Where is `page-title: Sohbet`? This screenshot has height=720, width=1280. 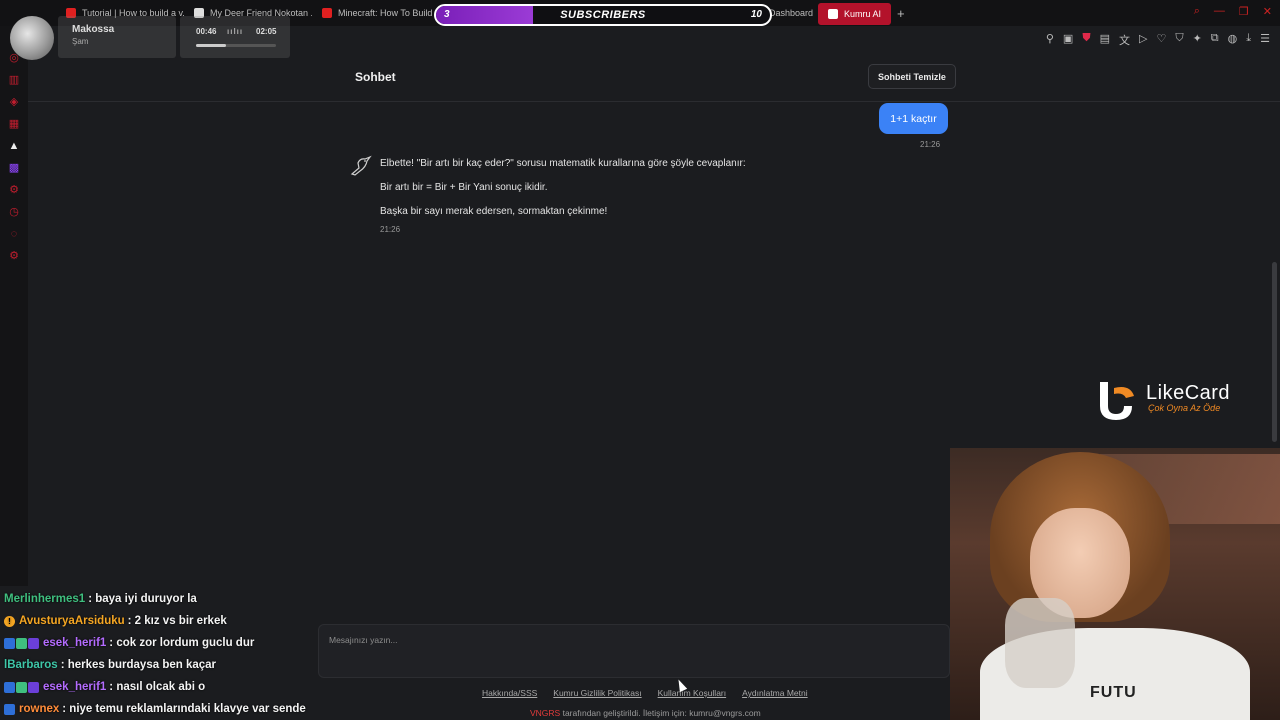 page-title: Sohbet is located at coordinates (375, 77).